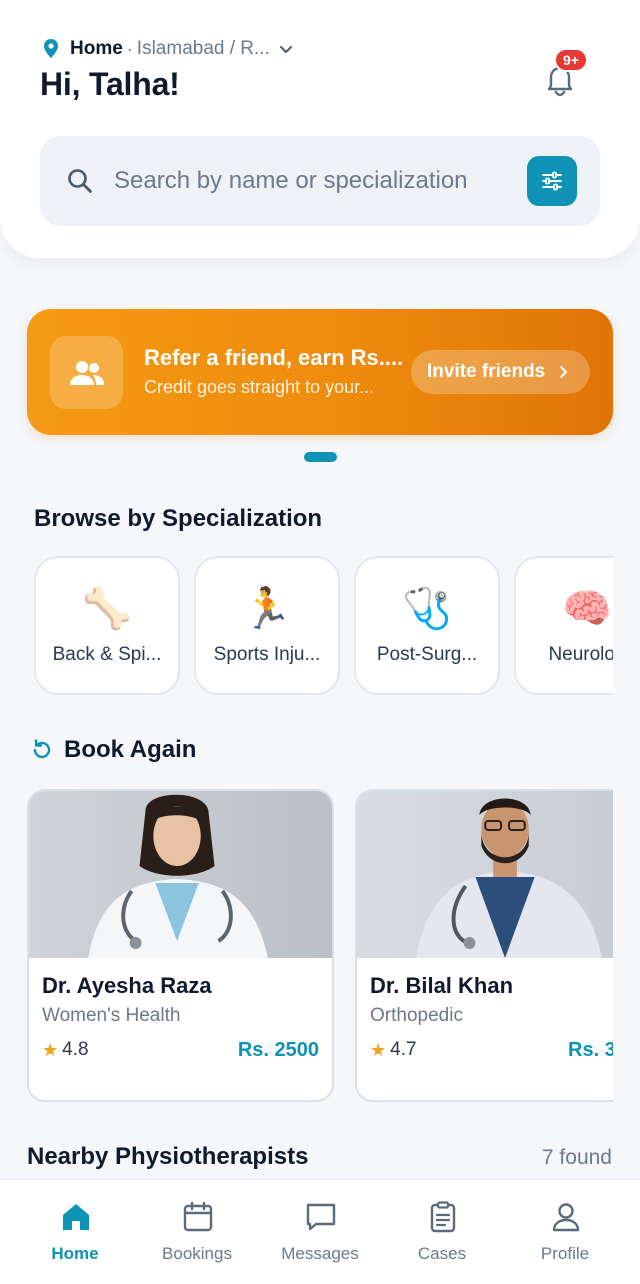 The height and width of the screenshot is (1284, 640). I want to click on specialization-card-neurology: 🧠 Neurolog, so click(563, 625).